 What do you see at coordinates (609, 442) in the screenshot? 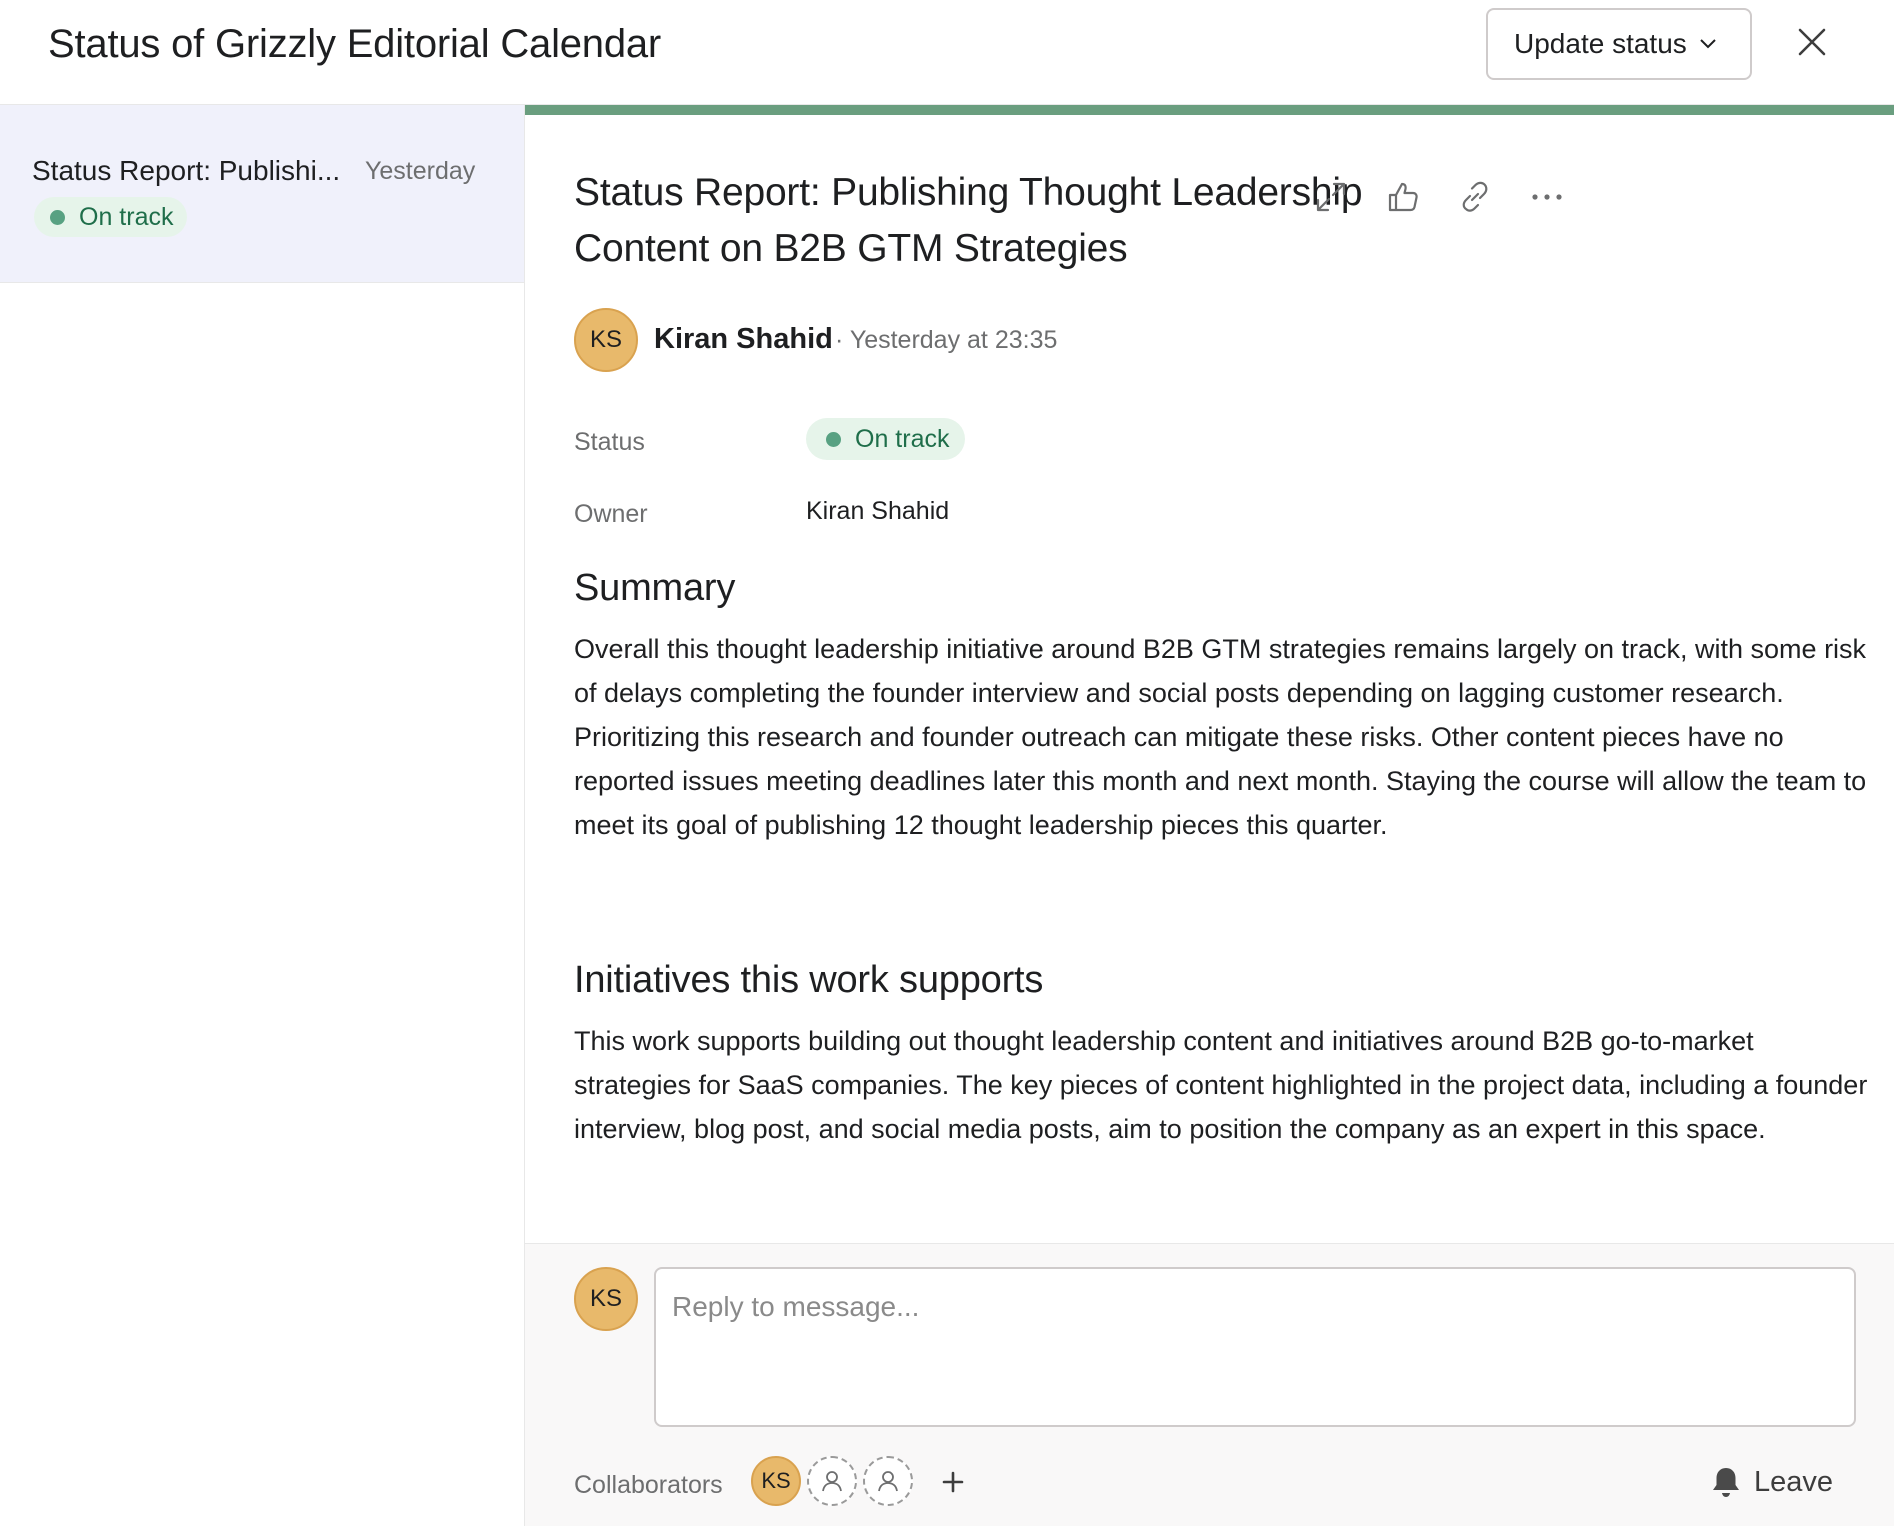
I see `status-field-label: Status` at bounding box center [609, 442].